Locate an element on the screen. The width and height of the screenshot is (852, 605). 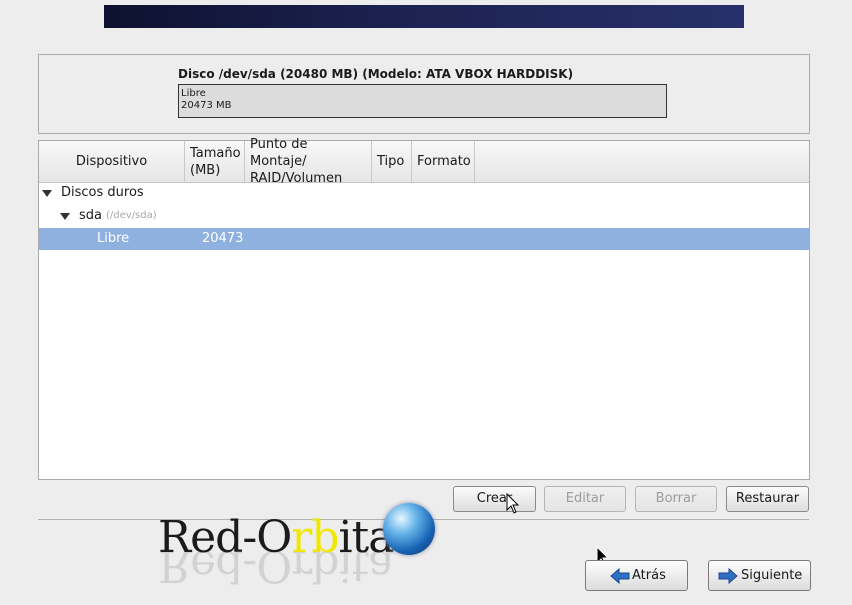
column-header-device: Dispositivo is located at coordinates (112, 161).